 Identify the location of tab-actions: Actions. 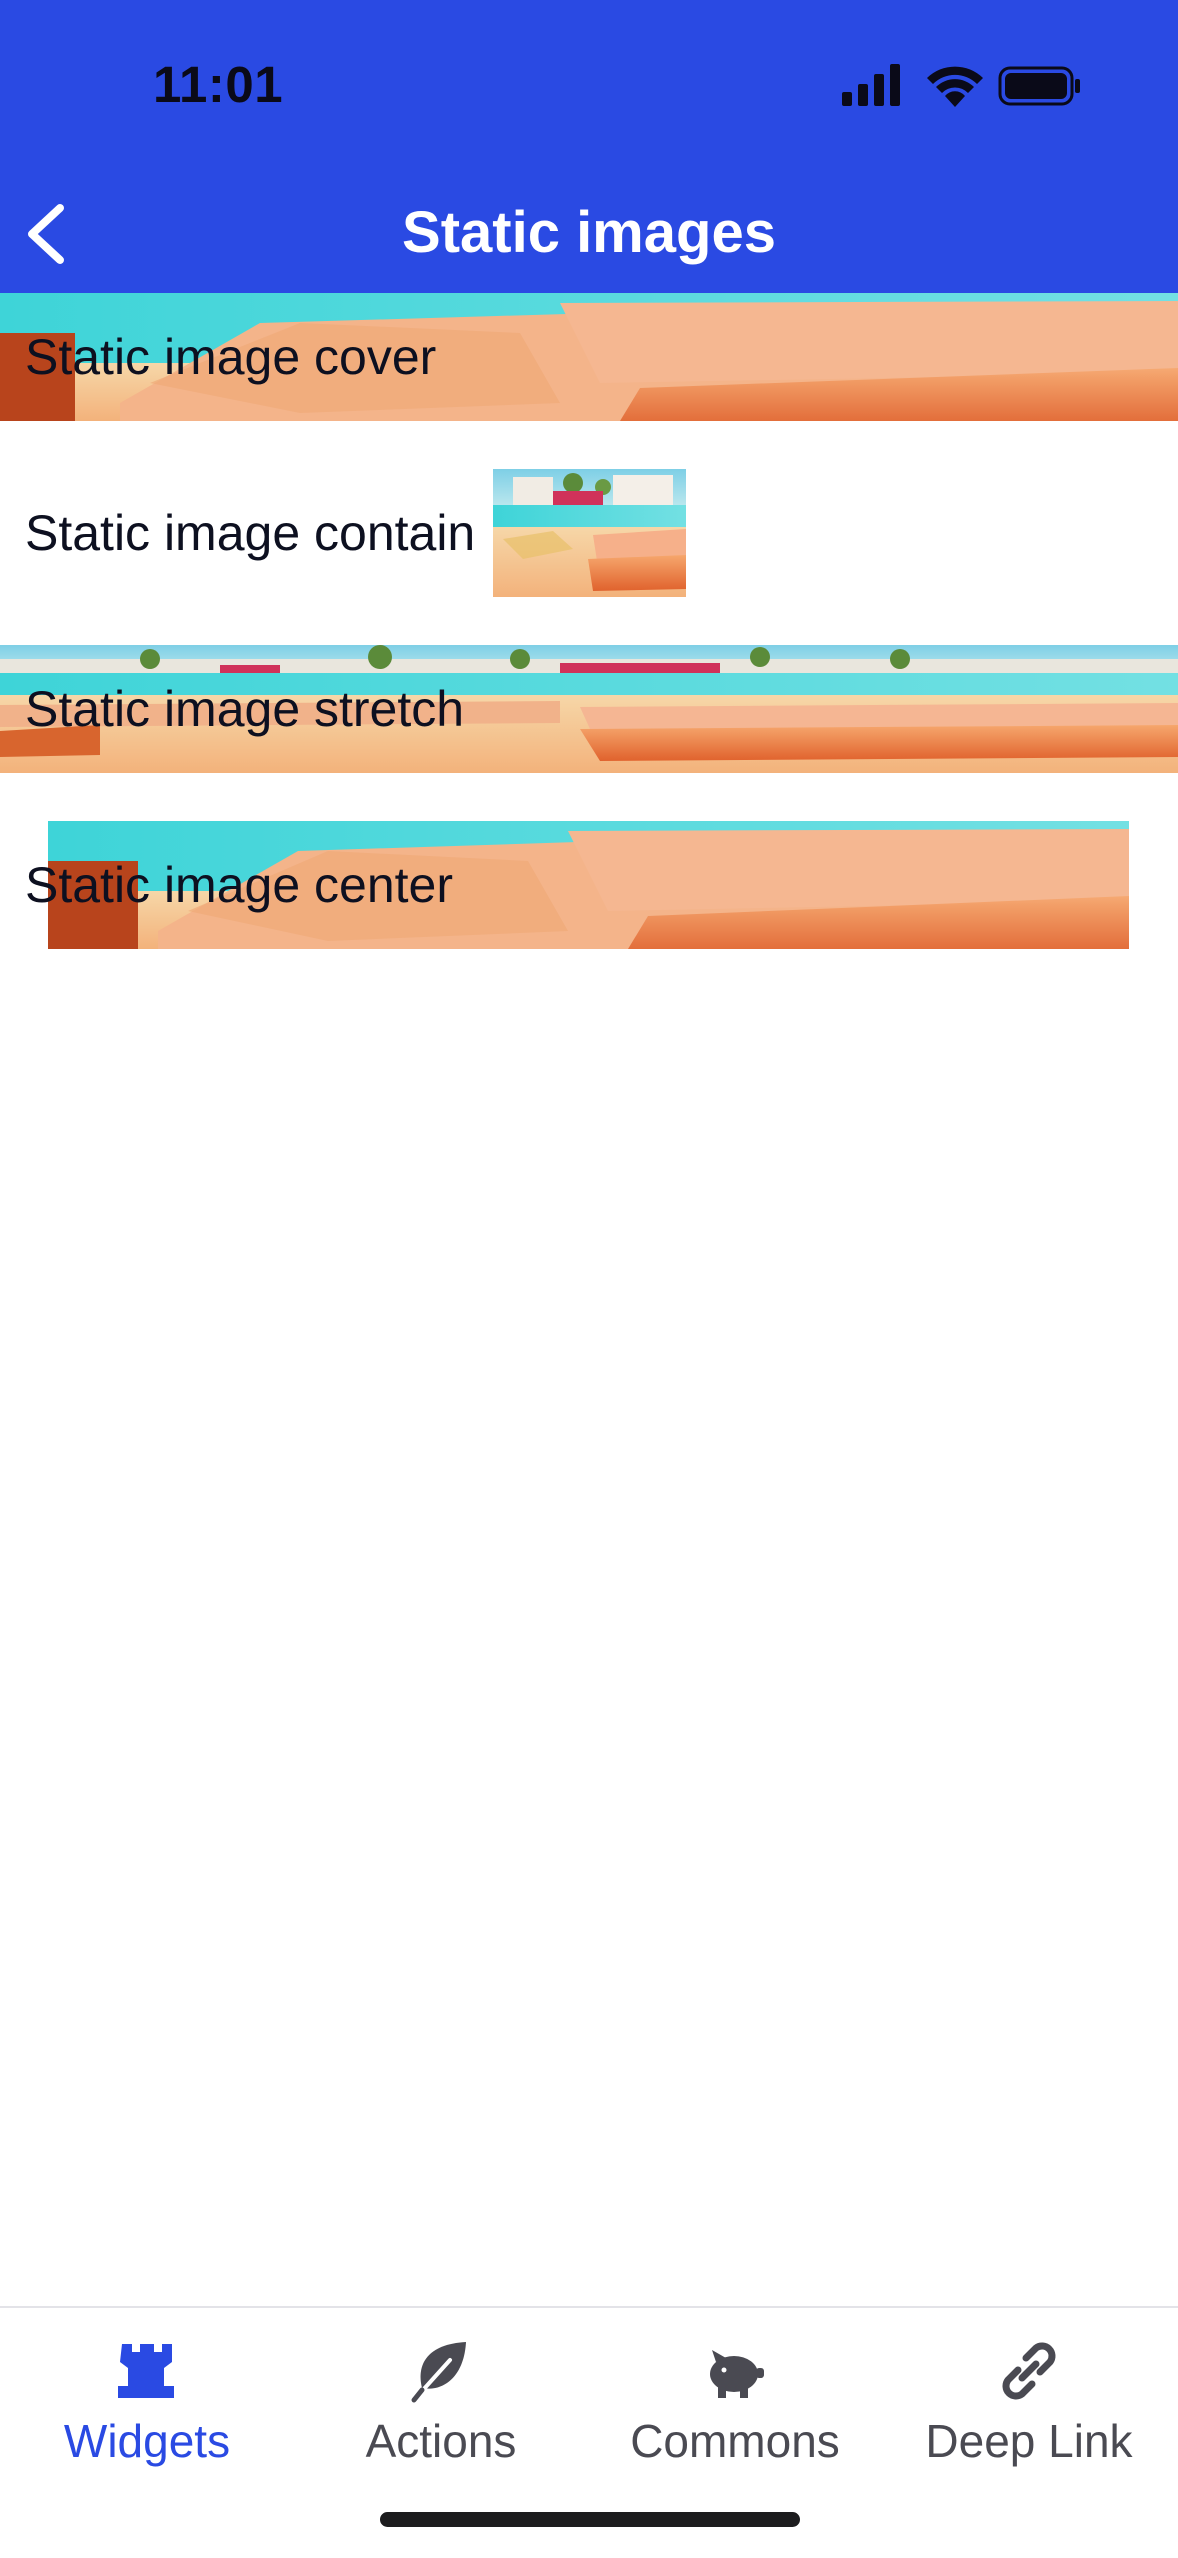
(441, 2403).